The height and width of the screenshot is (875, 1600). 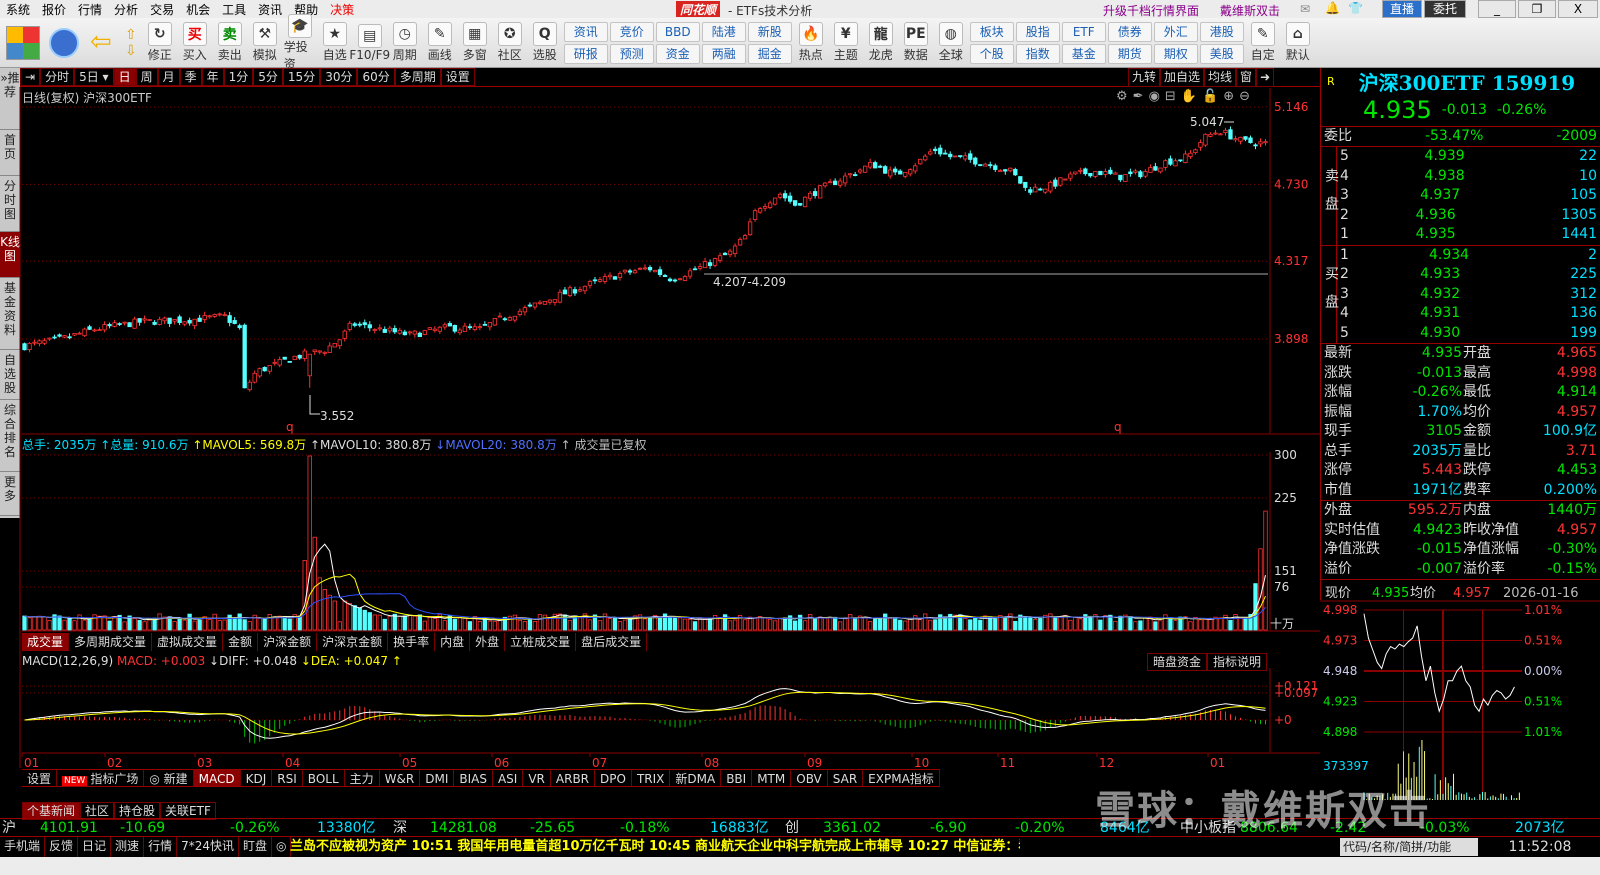 I want to click on book-row: 3 4.937 105, so click(x=1468, y=196).